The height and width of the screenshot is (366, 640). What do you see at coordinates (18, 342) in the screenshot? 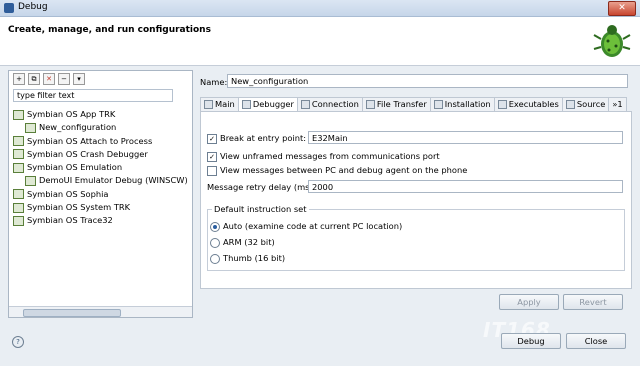
I see `help-icon: ?` at bounding box center [18, 342].